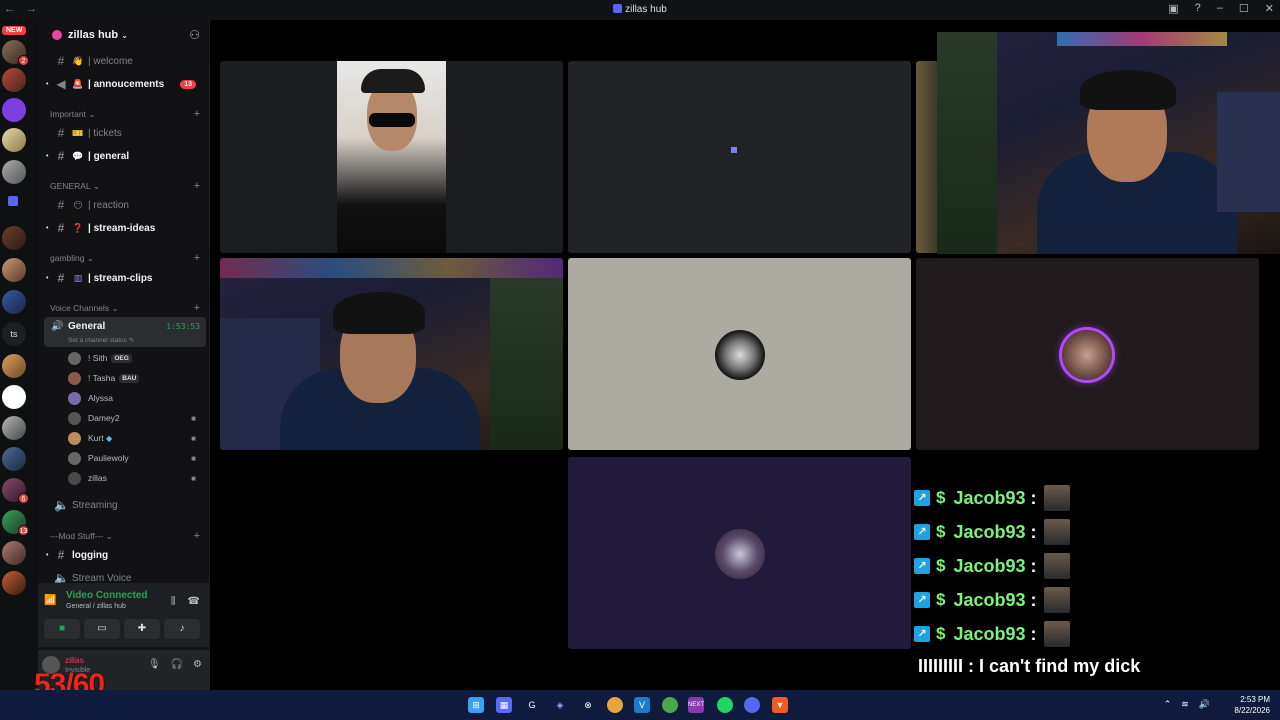  I want to click on window-controls: ▣ ? – ☐ ✕, so click(1221, 8).